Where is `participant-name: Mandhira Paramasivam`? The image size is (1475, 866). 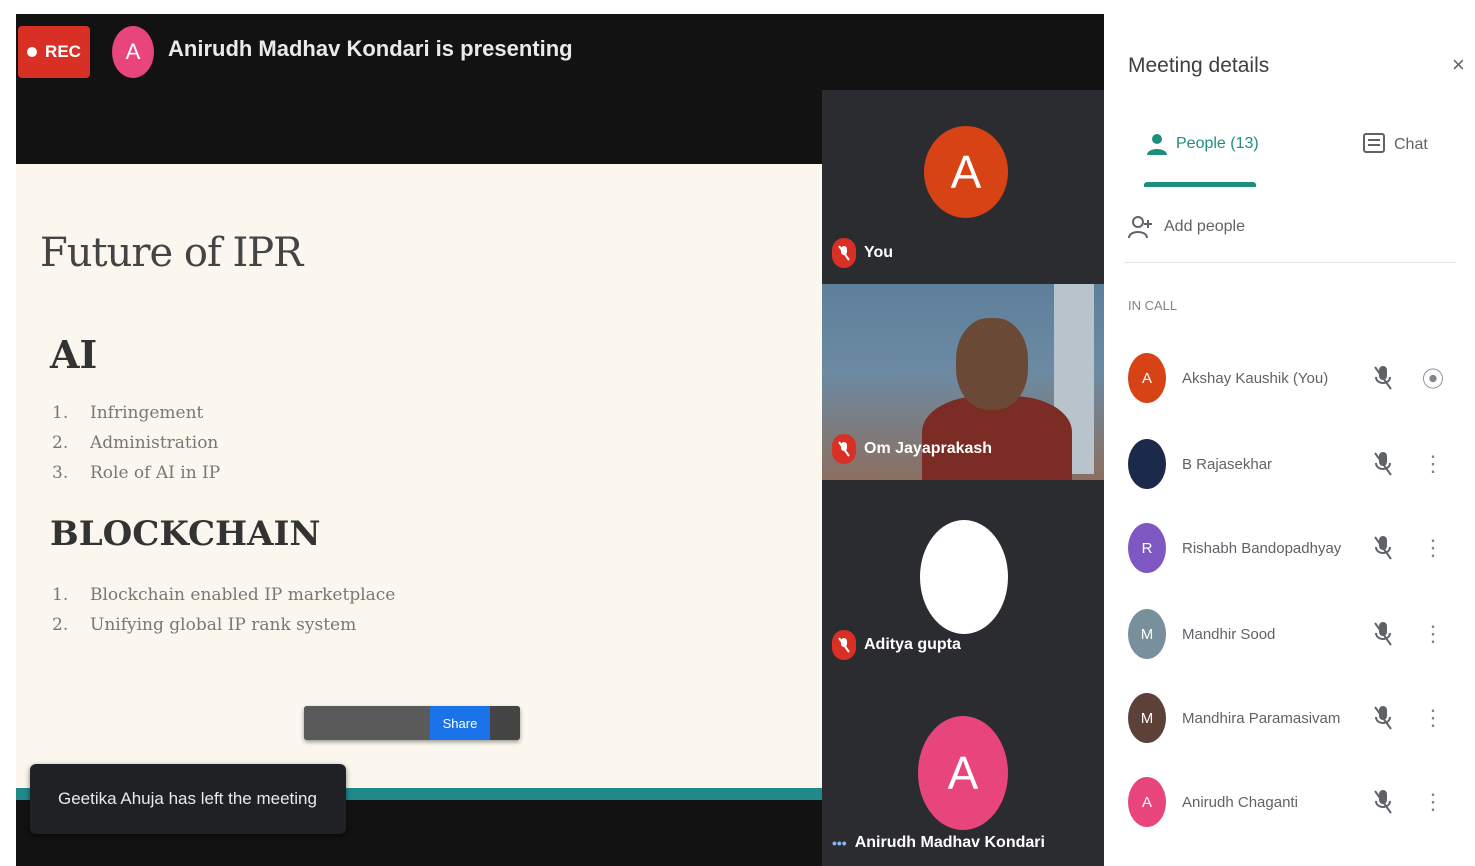 participant-name: Mandhira Paramasivam is located at coordinates (1261, 718).